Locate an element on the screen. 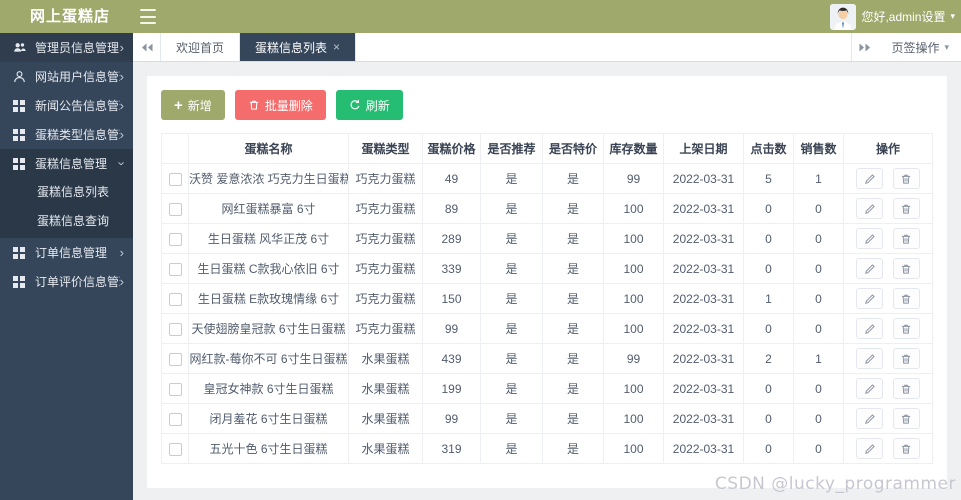  sidebar-subitem-cake-query: 蛋糕信息查询 is located at coordinates (66, 221).